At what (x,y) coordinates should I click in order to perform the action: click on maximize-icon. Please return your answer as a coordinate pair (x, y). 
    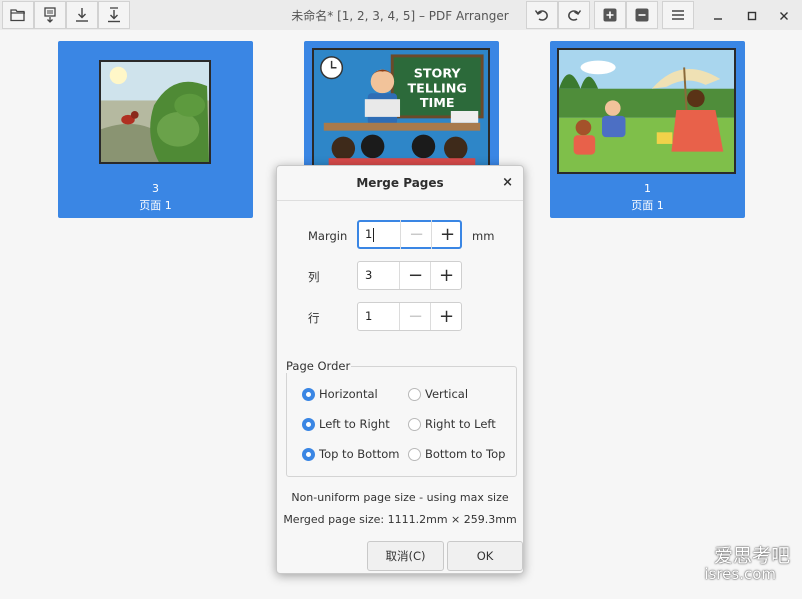
    Looking at the image, I should click on (752, 15).